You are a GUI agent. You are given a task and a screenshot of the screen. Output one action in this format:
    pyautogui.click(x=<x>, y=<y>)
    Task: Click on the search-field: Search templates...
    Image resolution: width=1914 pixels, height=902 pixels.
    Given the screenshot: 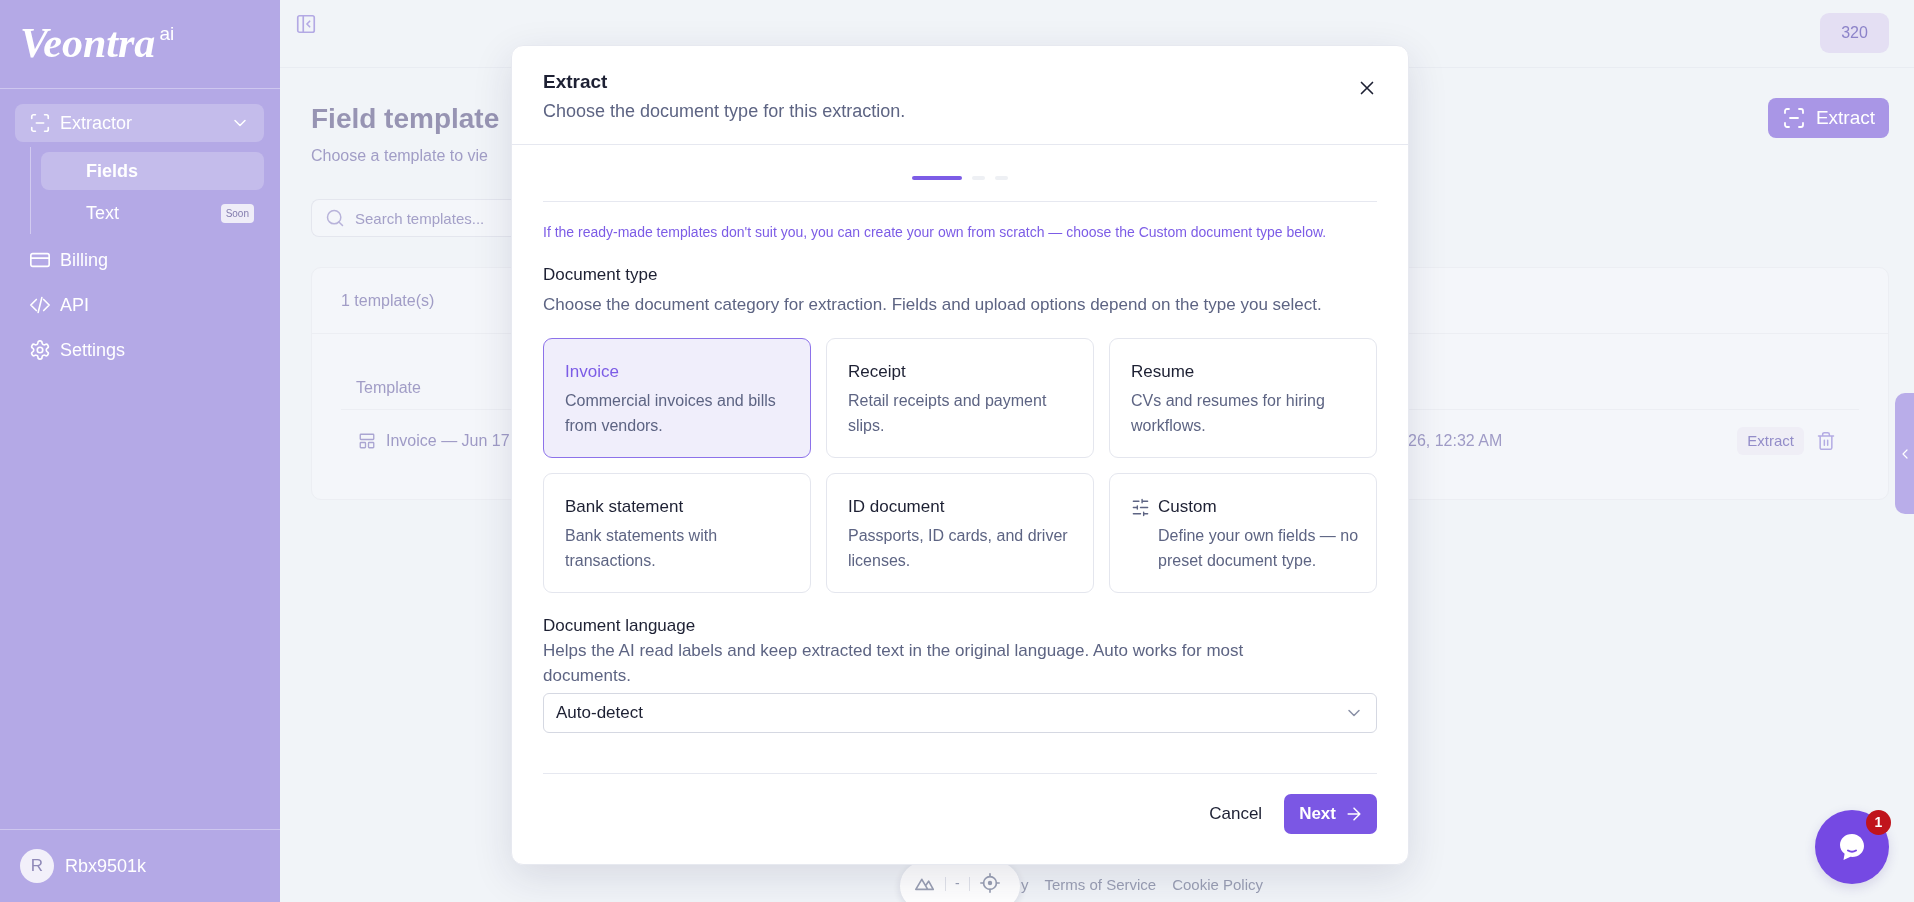 What is the action you would take?
    pyautogui.click(x=411, y=218)
    